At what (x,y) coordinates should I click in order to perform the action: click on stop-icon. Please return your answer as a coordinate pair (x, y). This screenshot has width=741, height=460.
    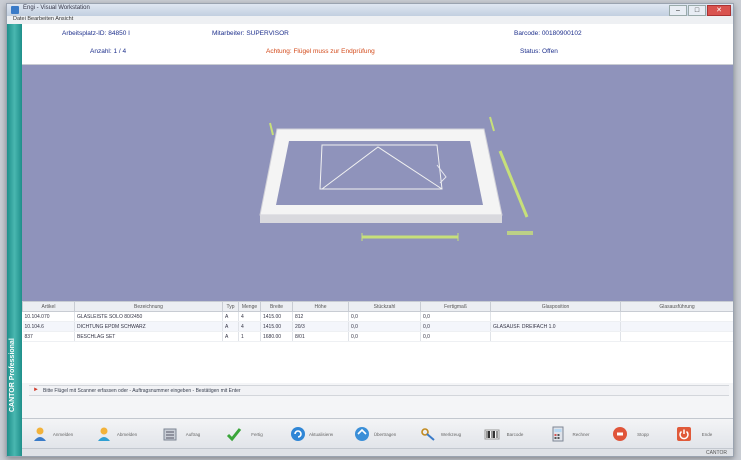
    Looking at the image, I should click on (620, 434).